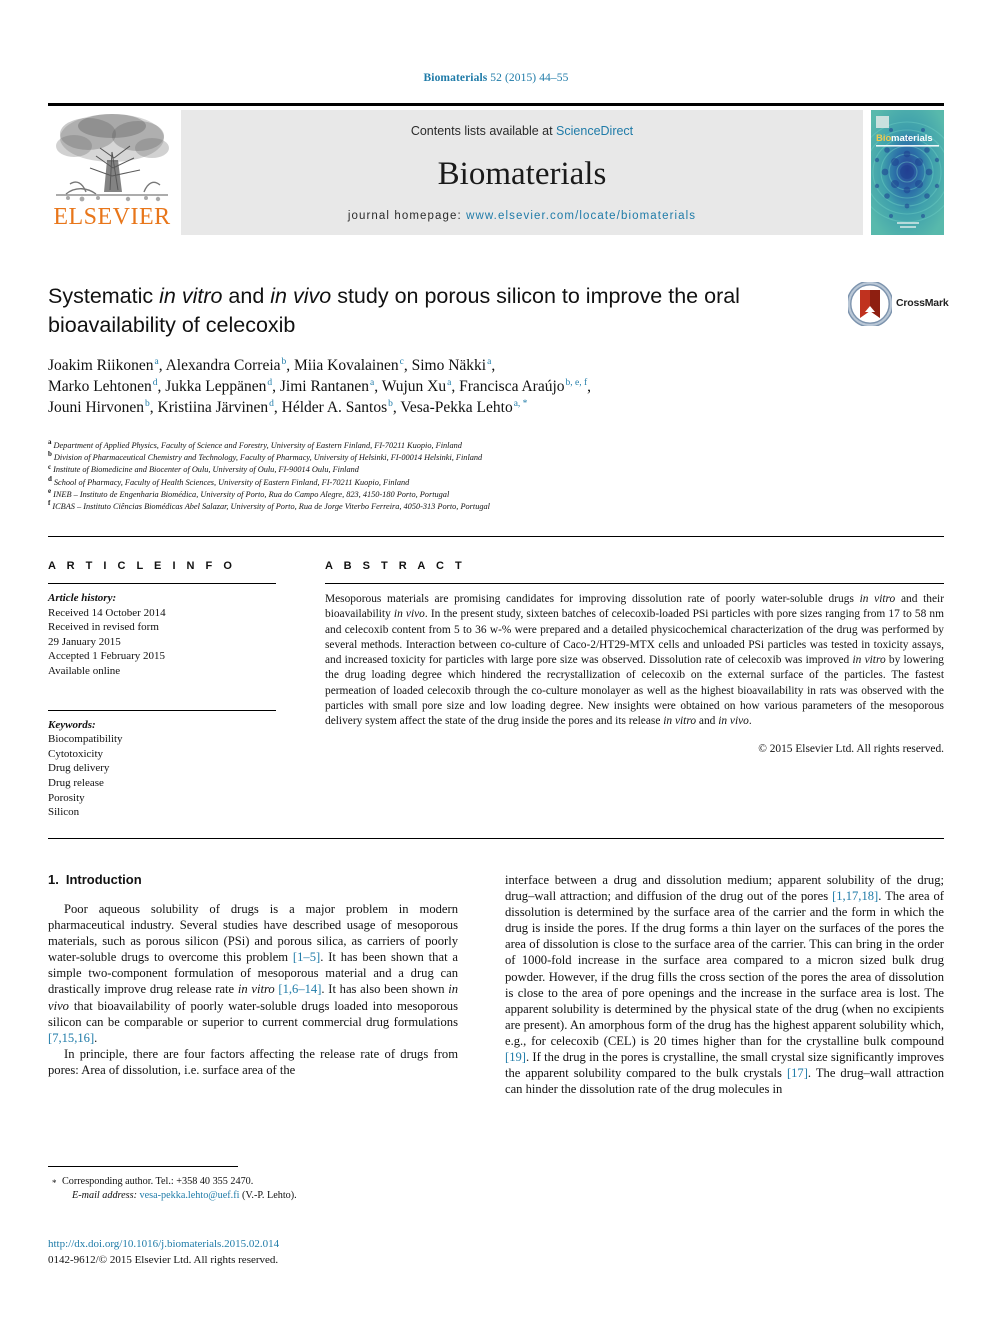  What do you see at coordinates (112, 158) in the screenshot?
I see `elsevier-tree-icon` at bounding box center [112, 158].